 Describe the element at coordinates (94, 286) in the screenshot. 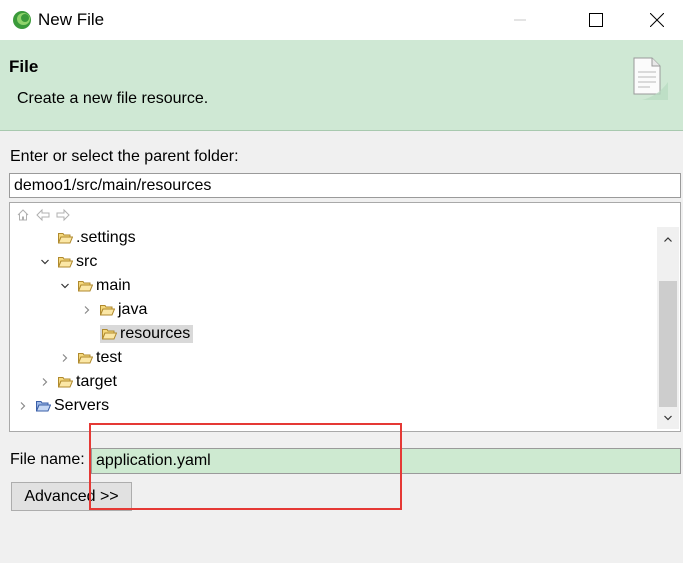

I see `tree-item-main: main` at that location.